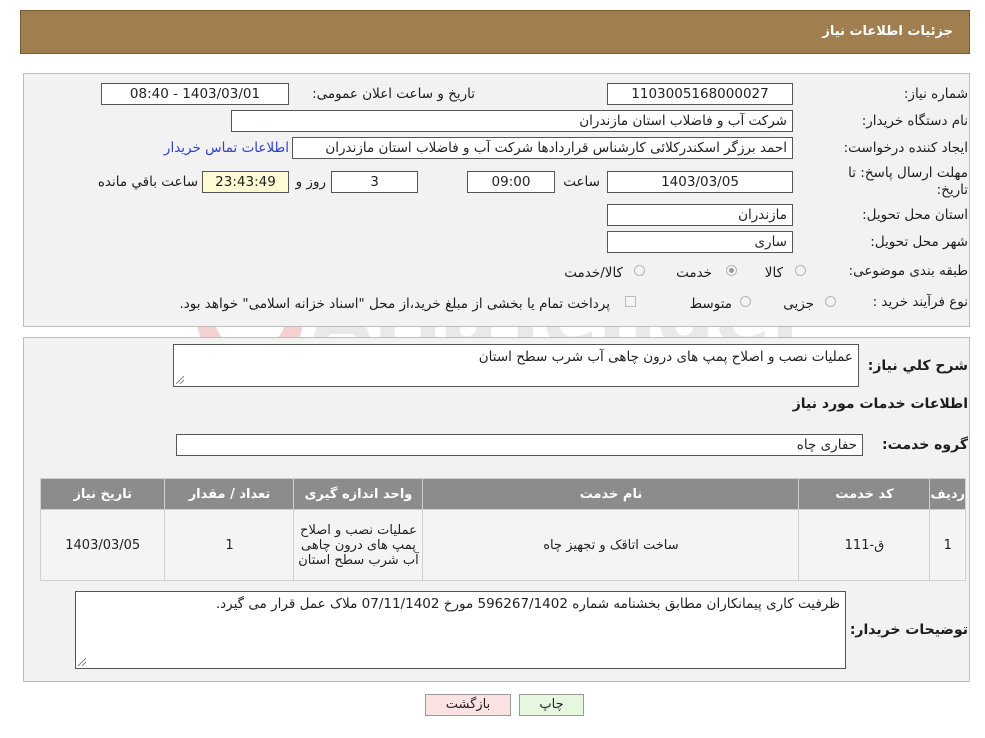 This screenshot has width=985, height=738. What do you see at coordinates (229, 494) in the screenshot?
I see `col-header-quantity: تعداد / مقدار` at bounding box center [229, 494].